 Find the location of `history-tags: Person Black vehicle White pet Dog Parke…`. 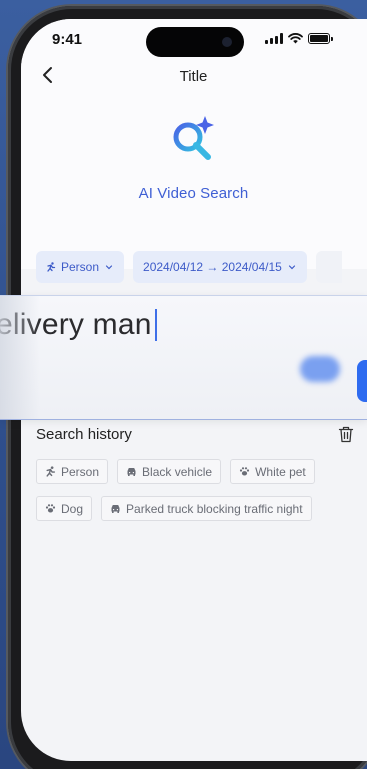

history-tags: Person Black vehicle White pet Dog Parke… is located at coordinates (186, 490).